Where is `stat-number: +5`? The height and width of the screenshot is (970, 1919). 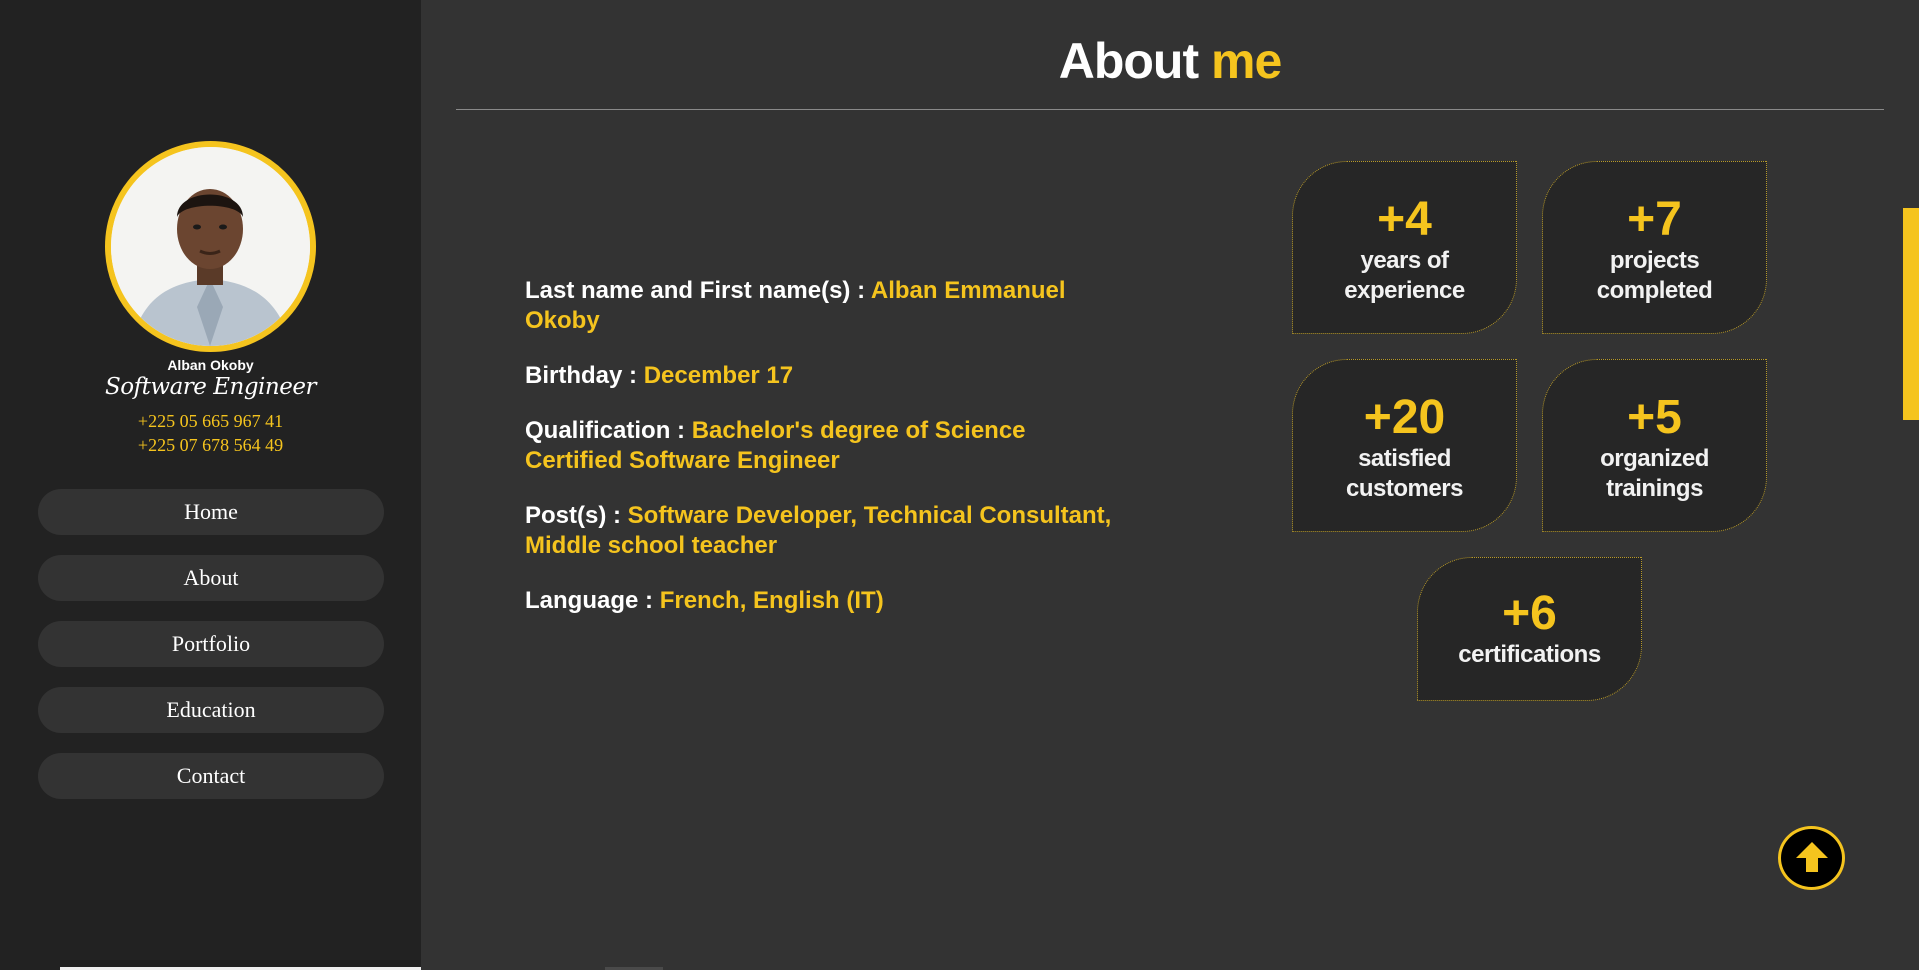 stat-number: +5 is located at coordinates (1654, 417).